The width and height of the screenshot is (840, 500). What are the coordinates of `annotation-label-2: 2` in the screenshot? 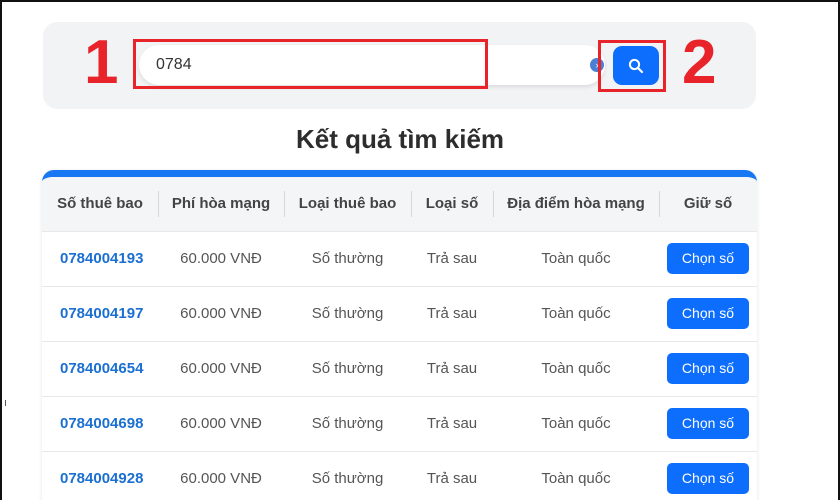 It's located at (699, 62).